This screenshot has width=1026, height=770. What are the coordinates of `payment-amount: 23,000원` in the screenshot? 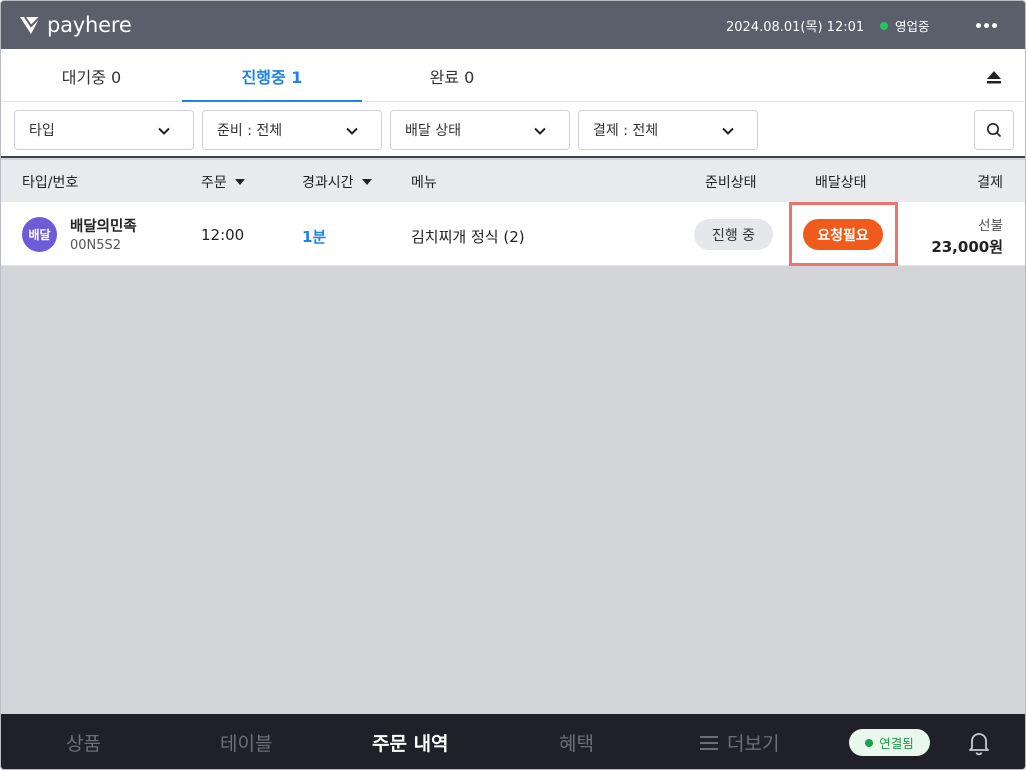 It's located at (967, 247).